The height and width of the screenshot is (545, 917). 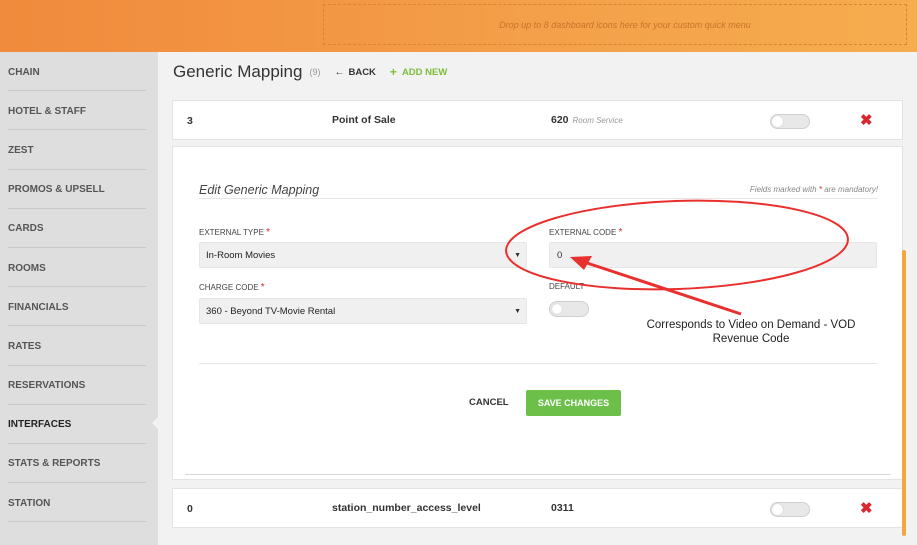 What do you see at coordinates (77, 503) in the screenshot?
I see `sidebar-item-station: STATION` at bounding box center [77, 503].